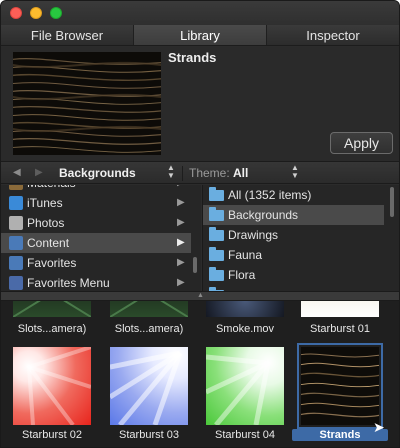 The height and width of the screenshot is (448, 400). I want to click on tab-bar: File Browser Library Inspector, so click(200, 35).